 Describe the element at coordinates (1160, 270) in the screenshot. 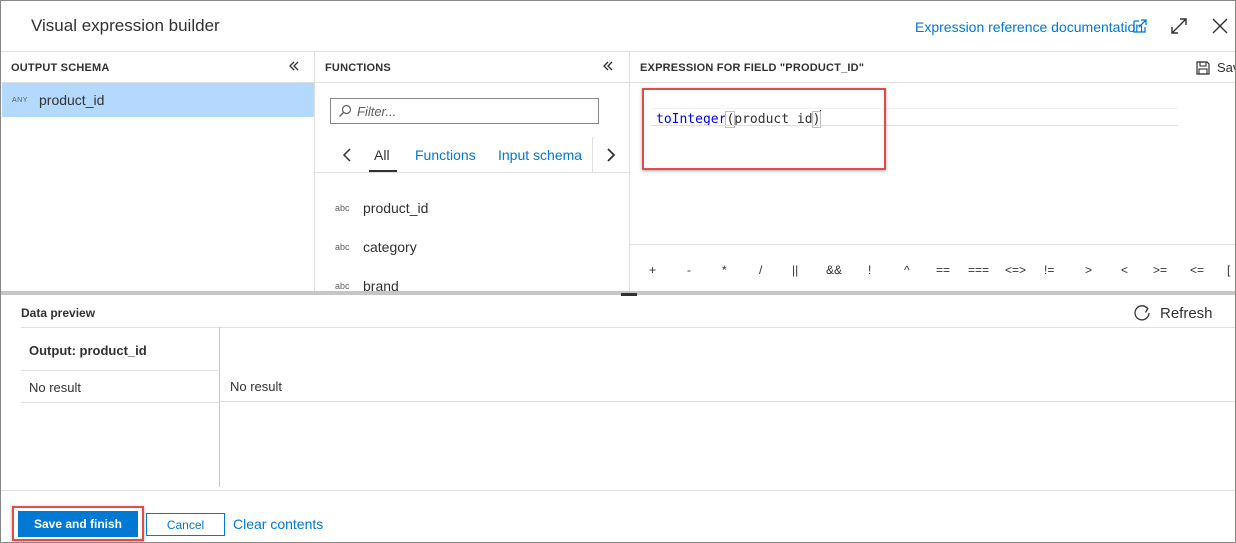

I see `operator-greater-equal: >=` at that location.